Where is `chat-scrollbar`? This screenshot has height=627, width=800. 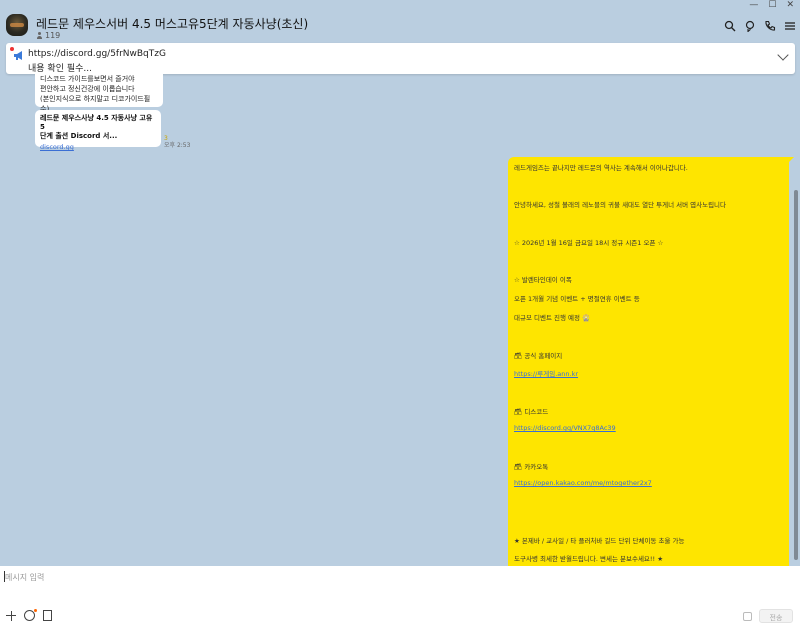 chat-scrollbar is located at coordinates (796, 303).